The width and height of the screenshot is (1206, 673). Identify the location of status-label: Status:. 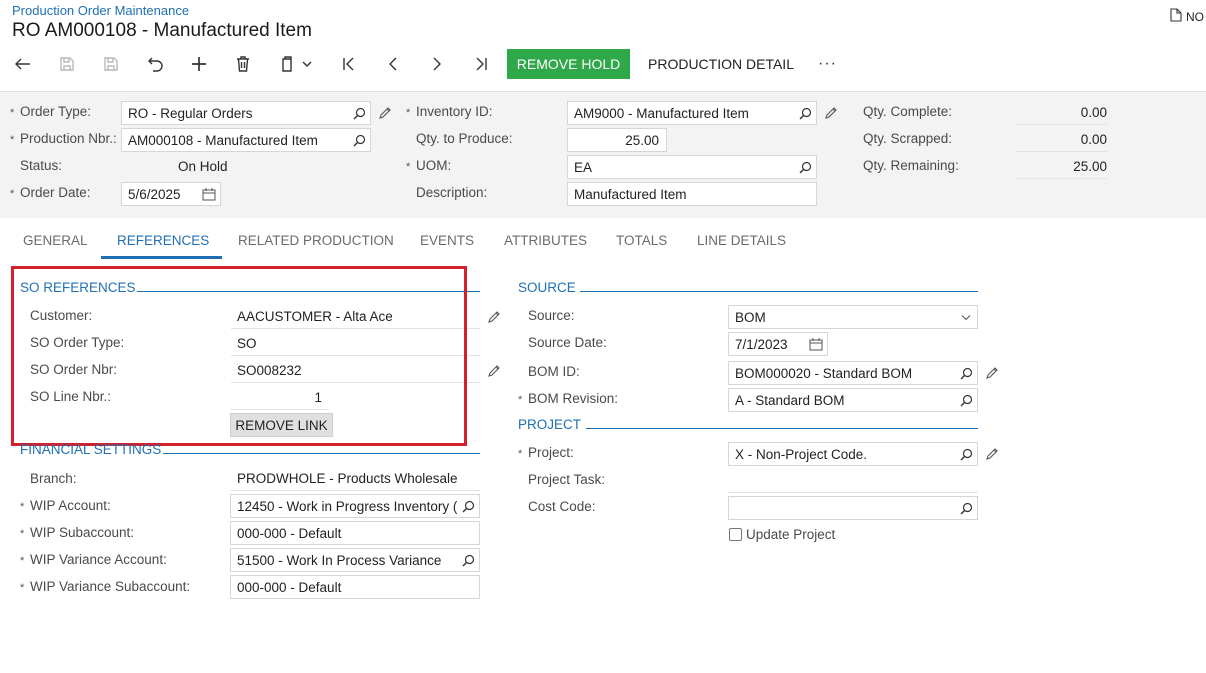
(41, 165).